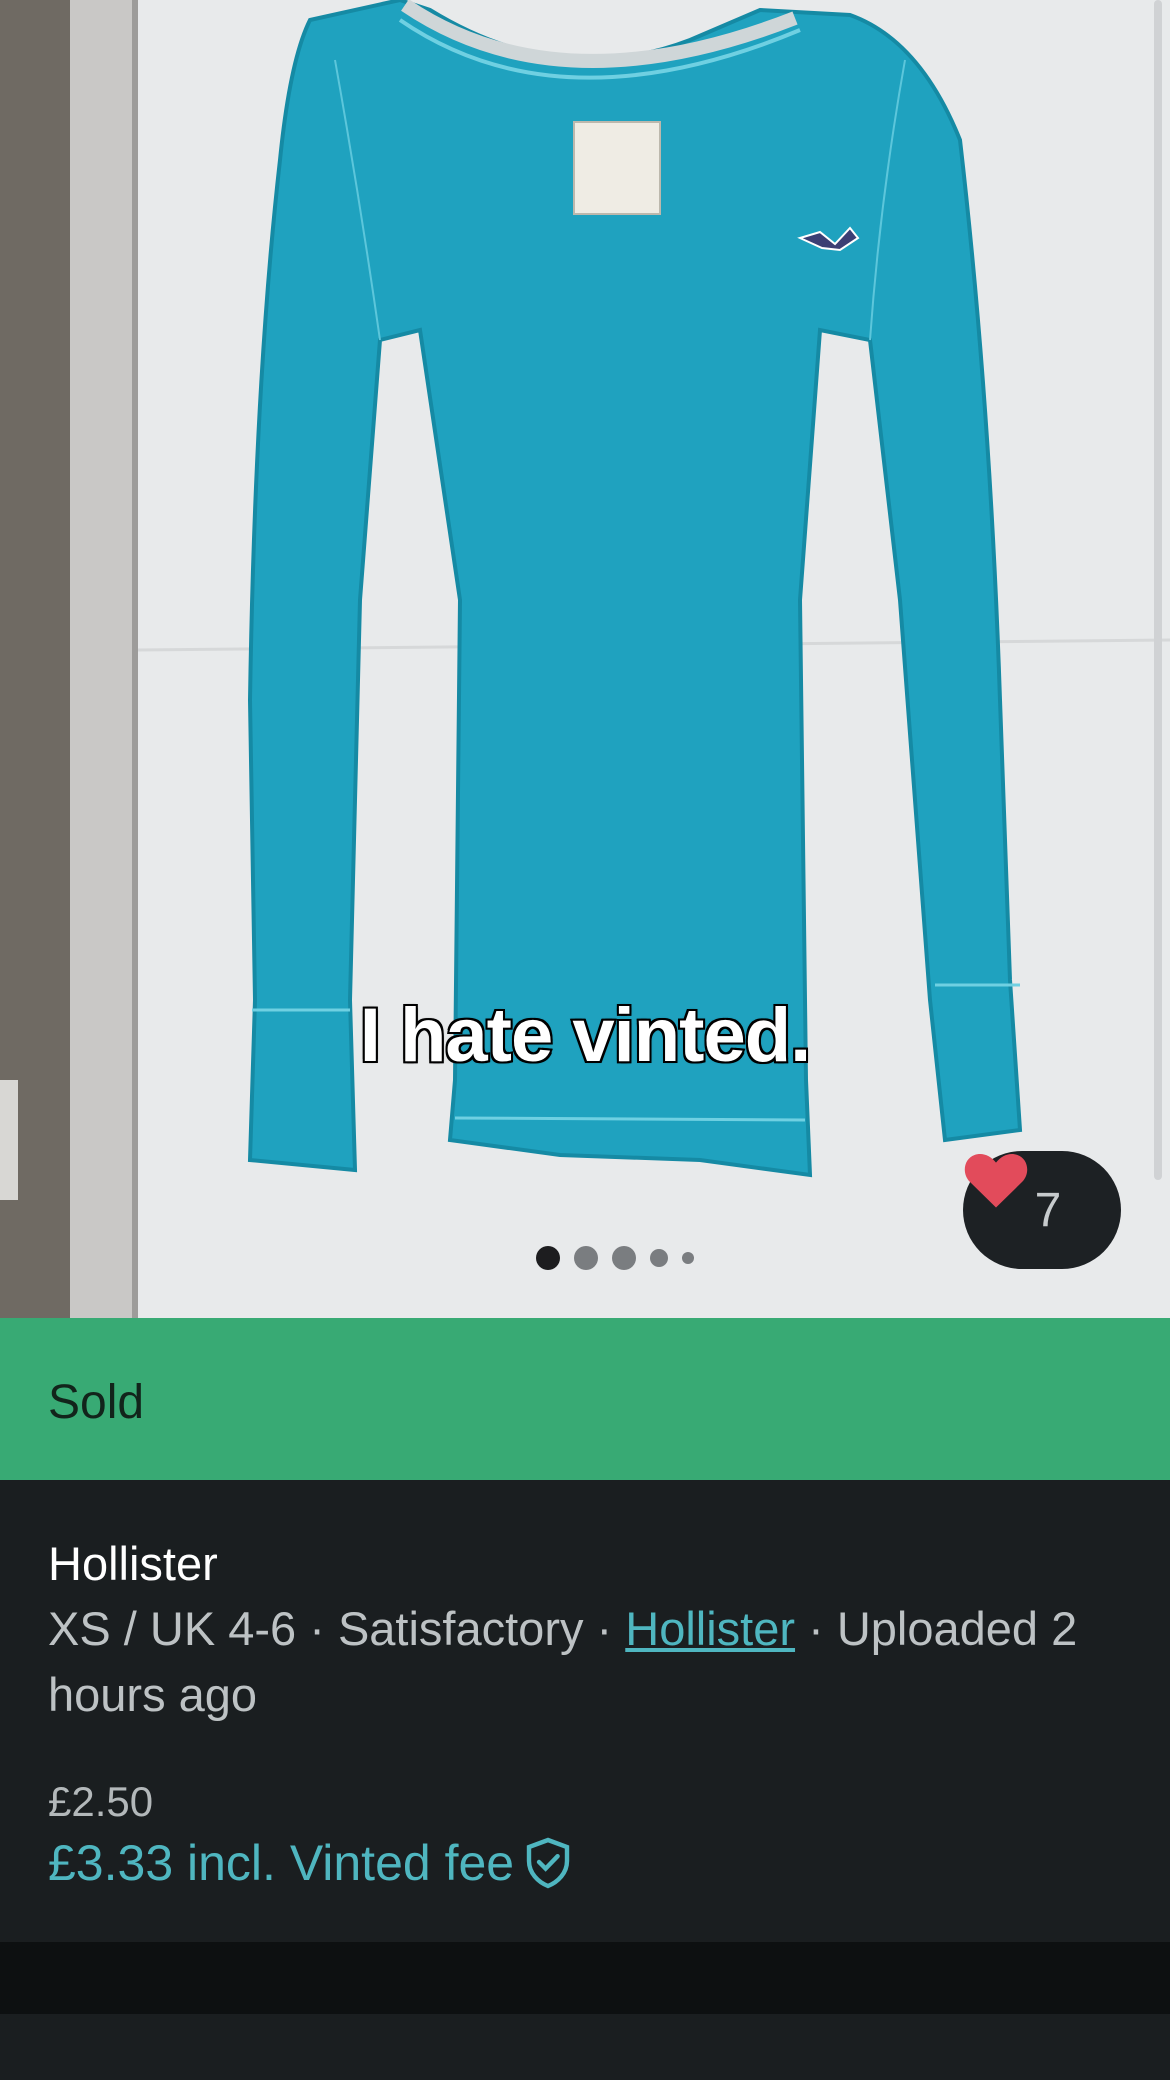 The width and height of the screenshot is (1170, 2080). I want to click on item-size: XS / UK 4-6, so click(172, 1628).